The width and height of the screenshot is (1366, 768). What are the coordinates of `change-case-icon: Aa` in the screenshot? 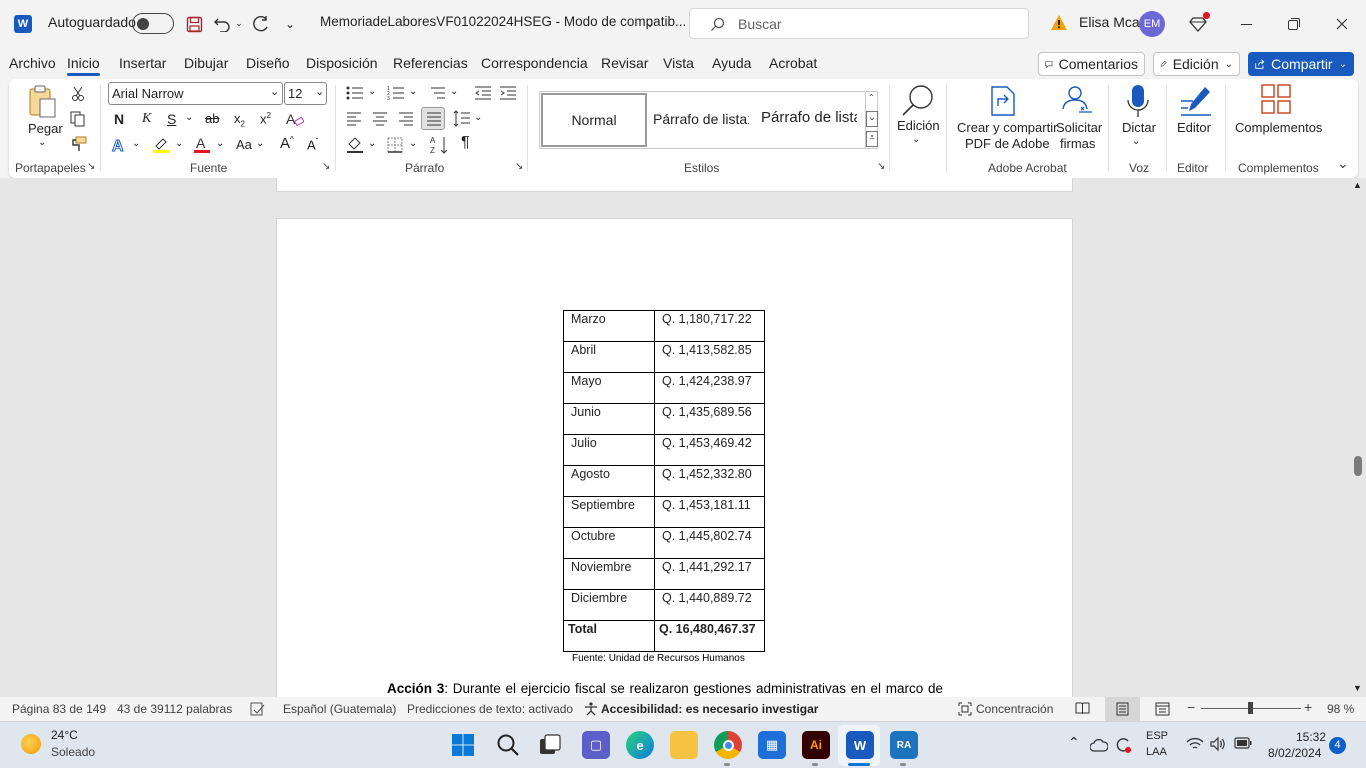 It's located at (244, 144).